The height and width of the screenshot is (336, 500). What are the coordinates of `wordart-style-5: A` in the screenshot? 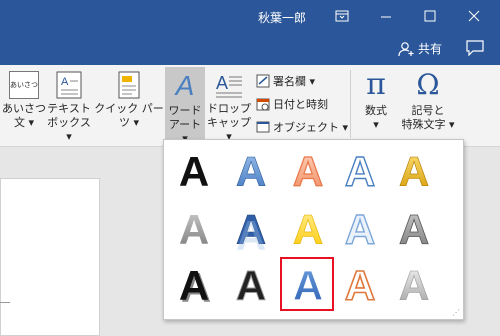 It's located at (414, 172).